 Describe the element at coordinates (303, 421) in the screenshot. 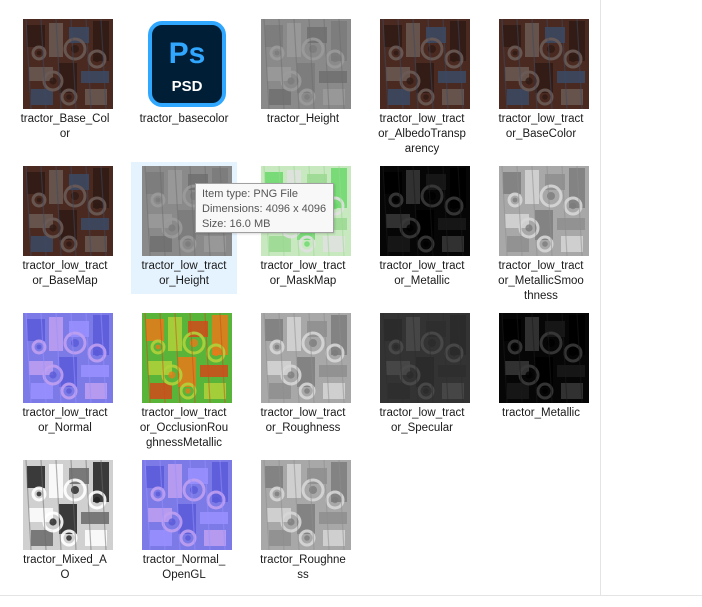

I see `file-name-label: tractor_low_tract or_Roughness` at that location.